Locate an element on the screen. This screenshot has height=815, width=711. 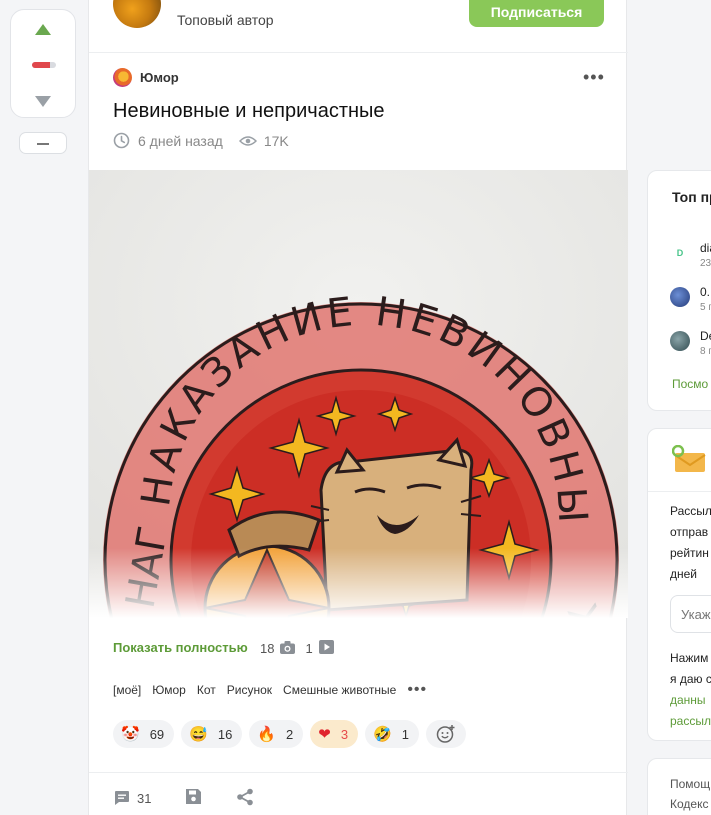
community-link: Юмор is located at coordinates (159, 77).